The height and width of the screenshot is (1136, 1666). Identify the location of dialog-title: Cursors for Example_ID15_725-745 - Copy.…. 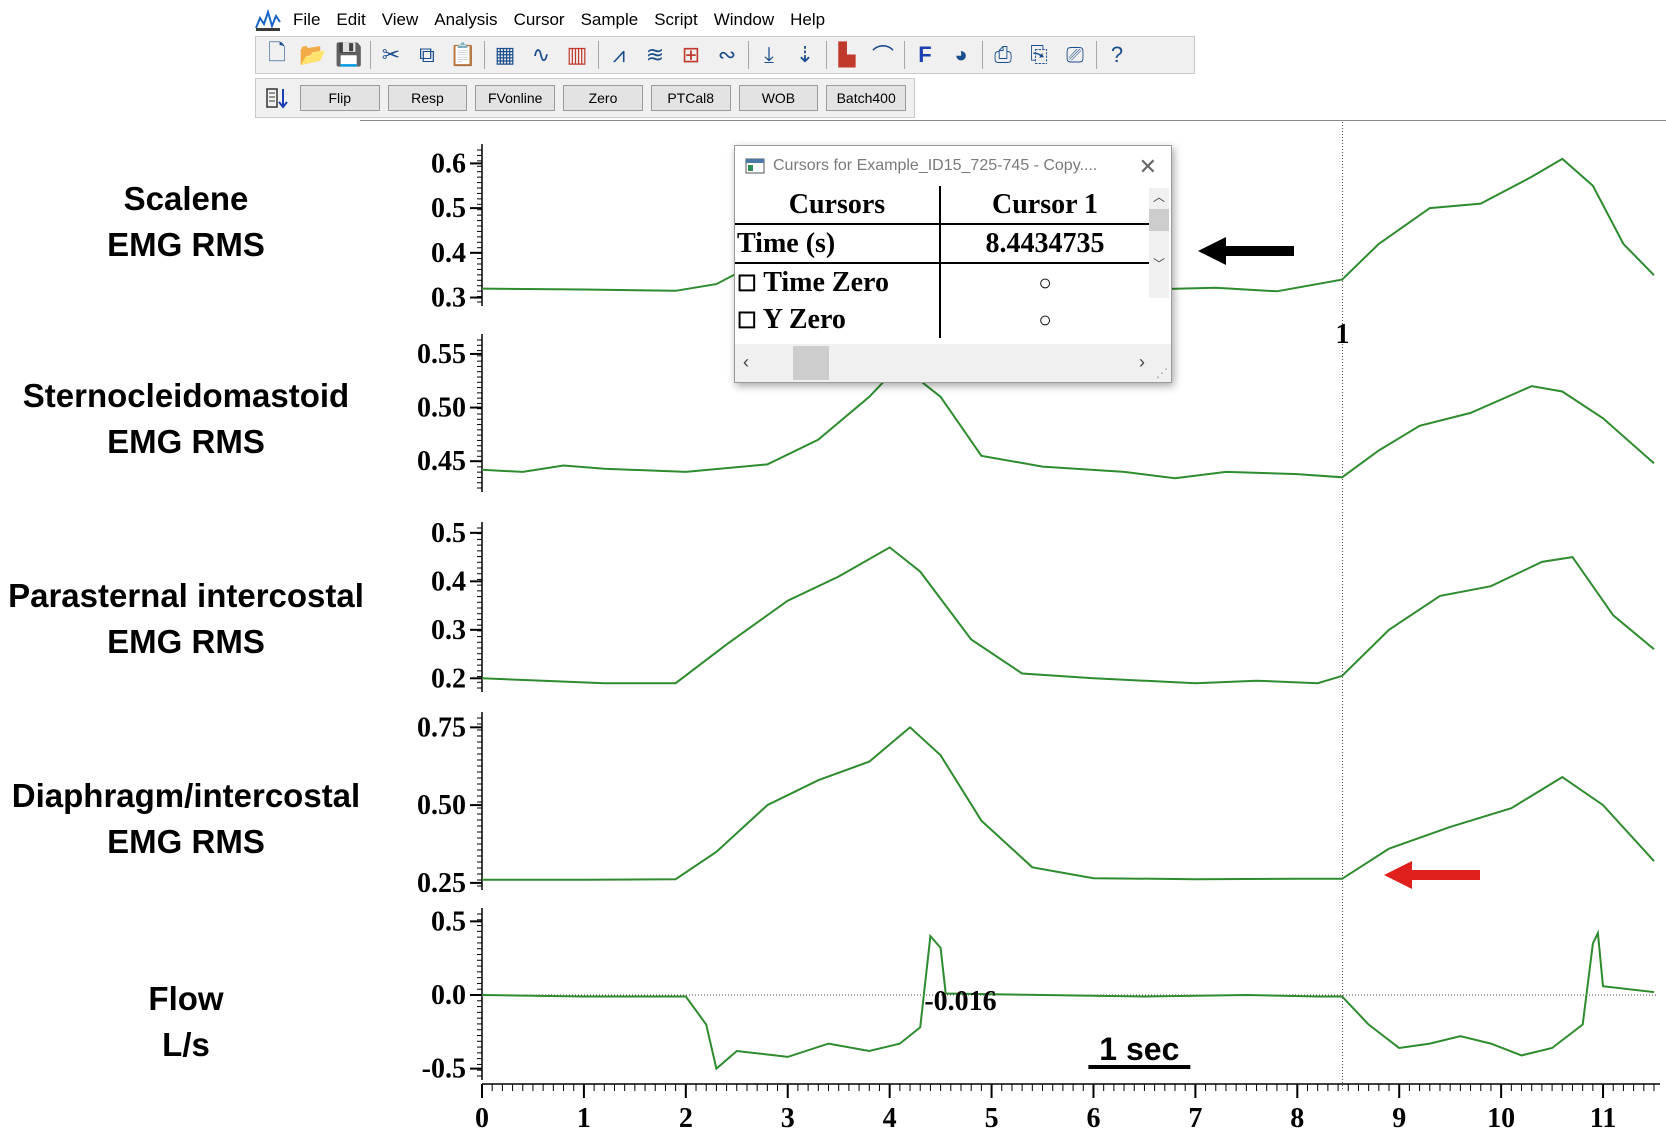
(935, 165).